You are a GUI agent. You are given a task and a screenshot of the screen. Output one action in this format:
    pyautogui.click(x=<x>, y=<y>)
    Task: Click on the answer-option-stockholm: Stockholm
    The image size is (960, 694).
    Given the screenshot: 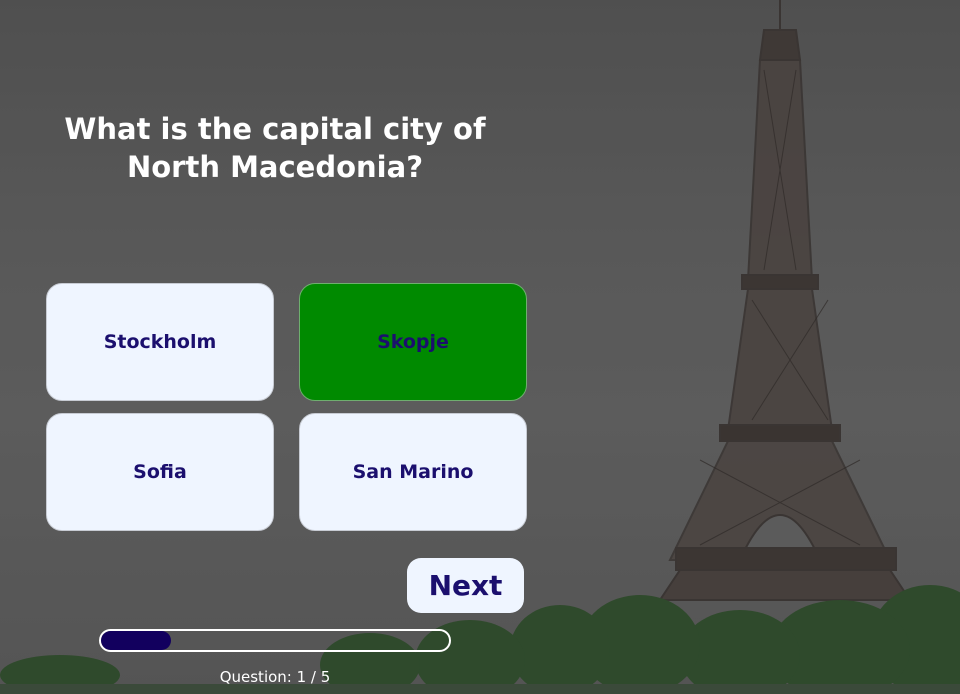 What is the action you would take?
    pyautogui.click(x=160, y=342)
    